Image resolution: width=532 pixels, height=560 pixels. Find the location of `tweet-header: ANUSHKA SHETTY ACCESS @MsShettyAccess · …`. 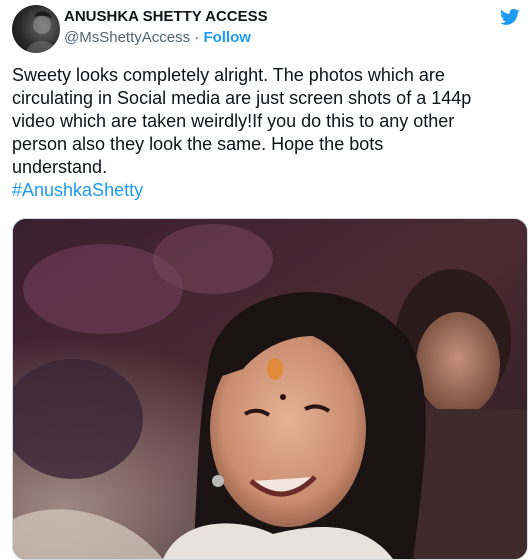

tweet-header: ANUSHKA SHETTY ACCESS @MsShettyAccess · … is located at coordinates (266, 29).